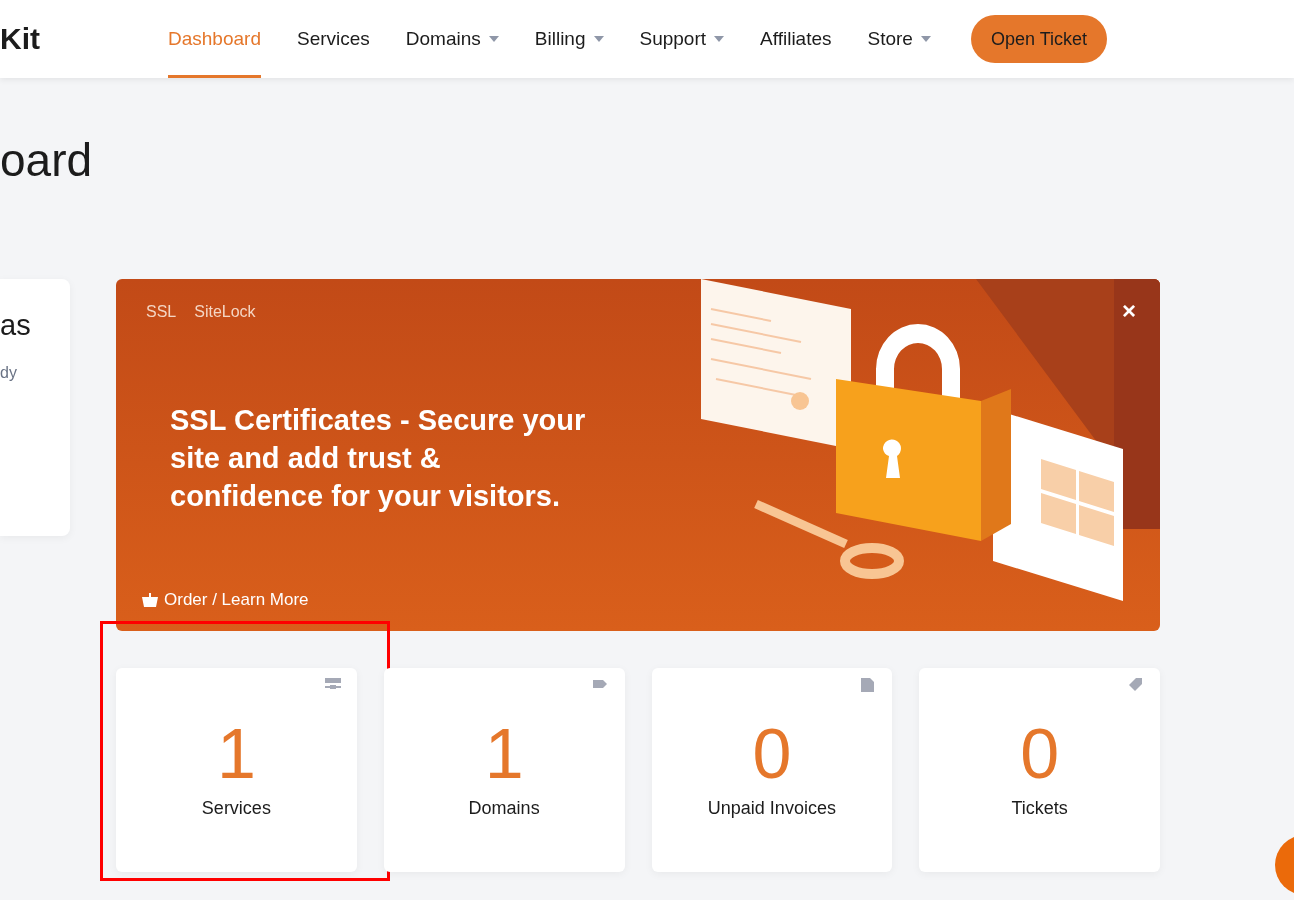 The width and height of the screenshot is (1294, 900). I want to click on banner-tab: SiteLock, so click(225, 312).